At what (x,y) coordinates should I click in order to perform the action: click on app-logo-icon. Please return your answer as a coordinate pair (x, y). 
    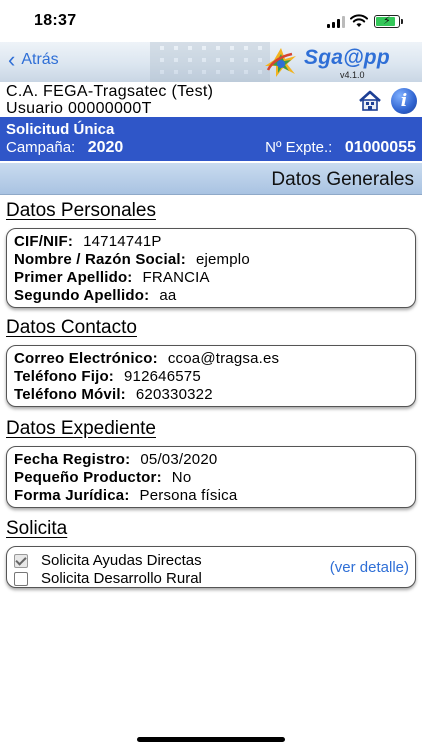
    Looking at the image, I should click on (280, 62).